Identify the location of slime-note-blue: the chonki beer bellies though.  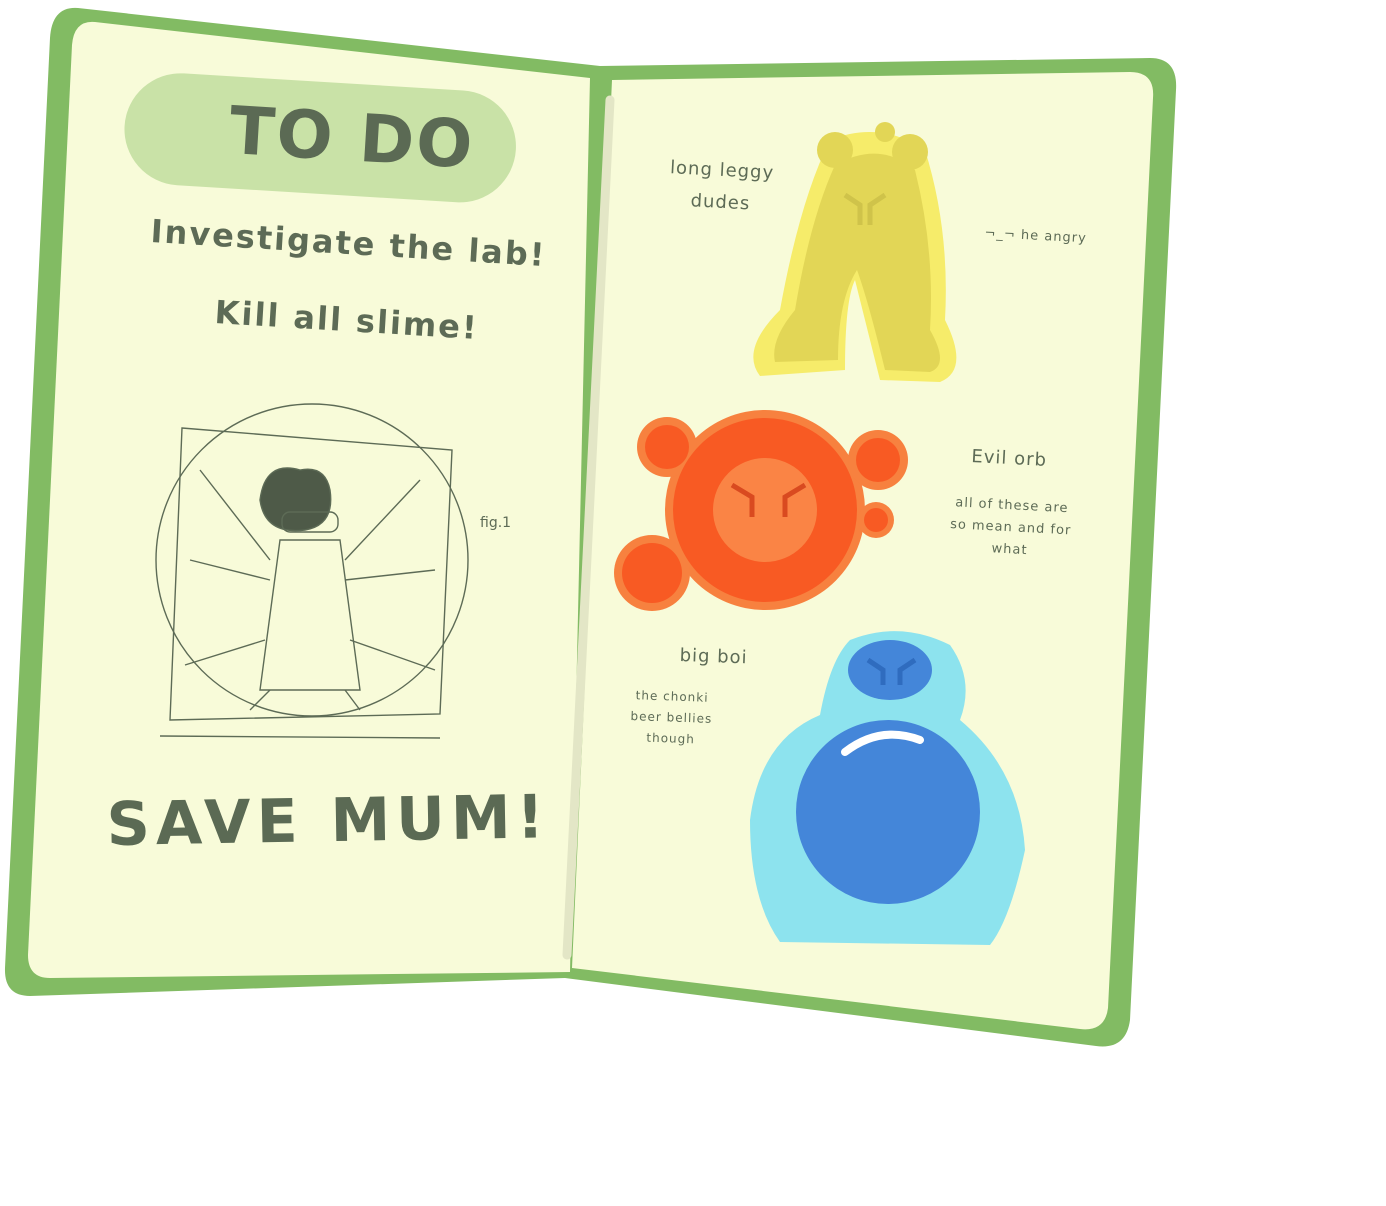
(671, 717).